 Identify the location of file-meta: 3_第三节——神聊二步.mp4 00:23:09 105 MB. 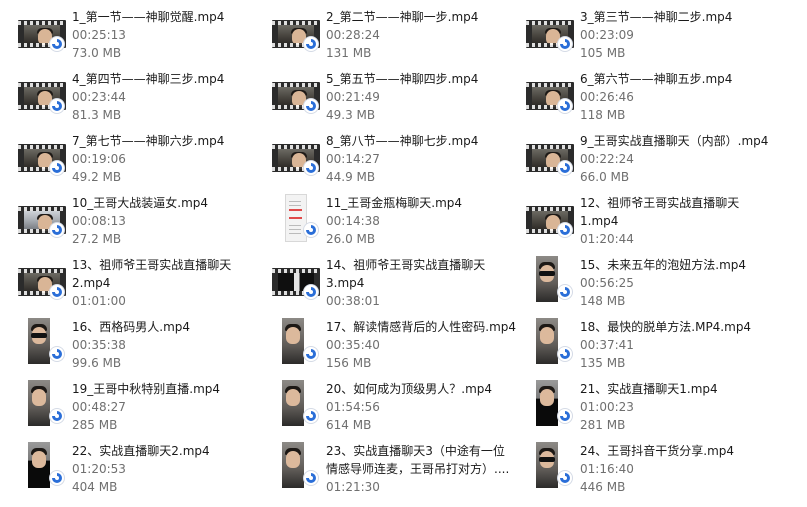
(678, 35).